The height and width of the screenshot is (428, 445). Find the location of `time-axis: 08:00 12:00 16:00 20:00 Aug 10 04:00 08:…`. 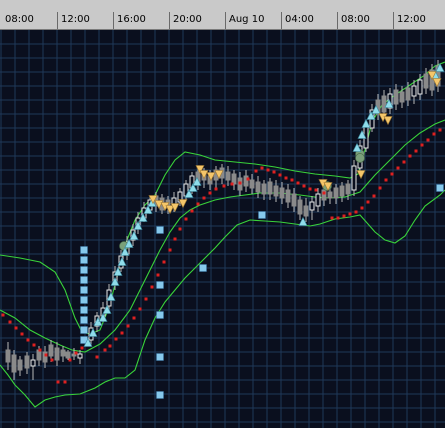

time-axis: 08:00 12:00 16:00 20:00 Aug 10 04:00 08:… is located at coordinates (222, 15).